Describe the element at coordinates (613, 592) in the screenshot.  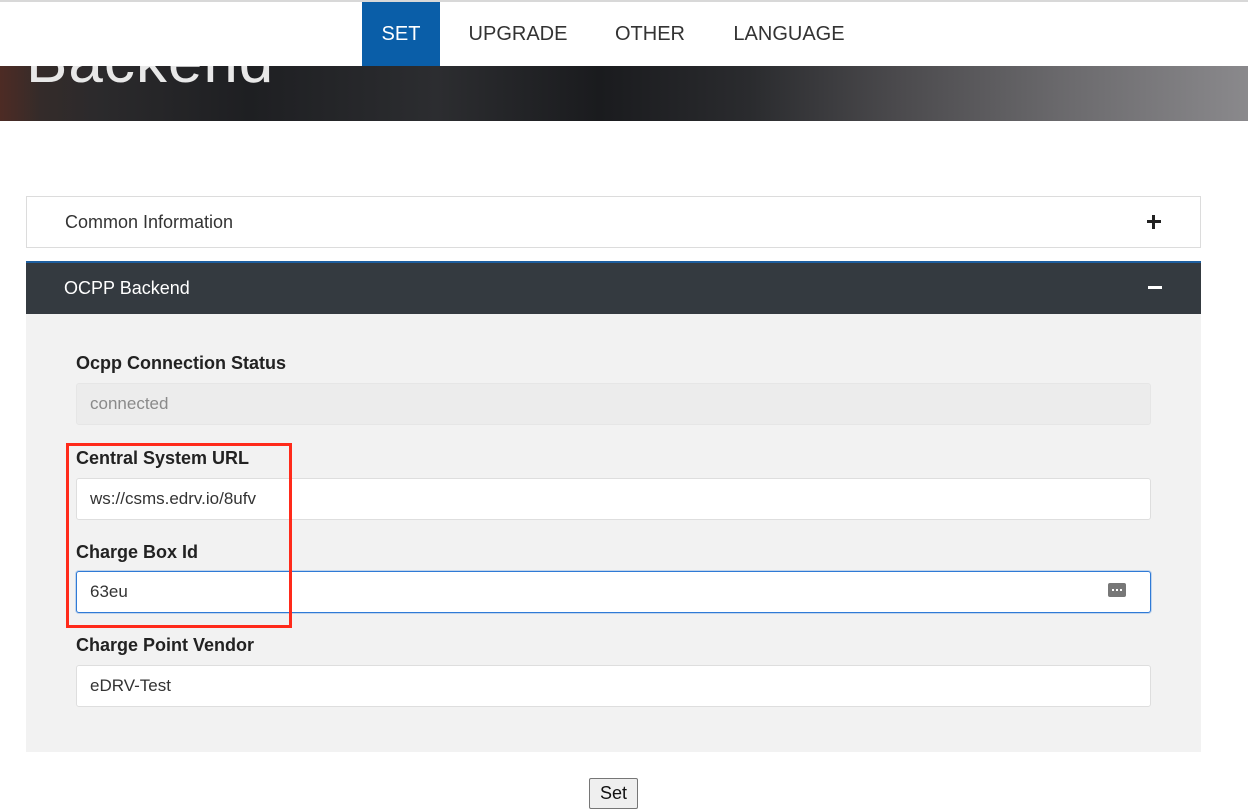
I see `charge-box-id-input` at that location.